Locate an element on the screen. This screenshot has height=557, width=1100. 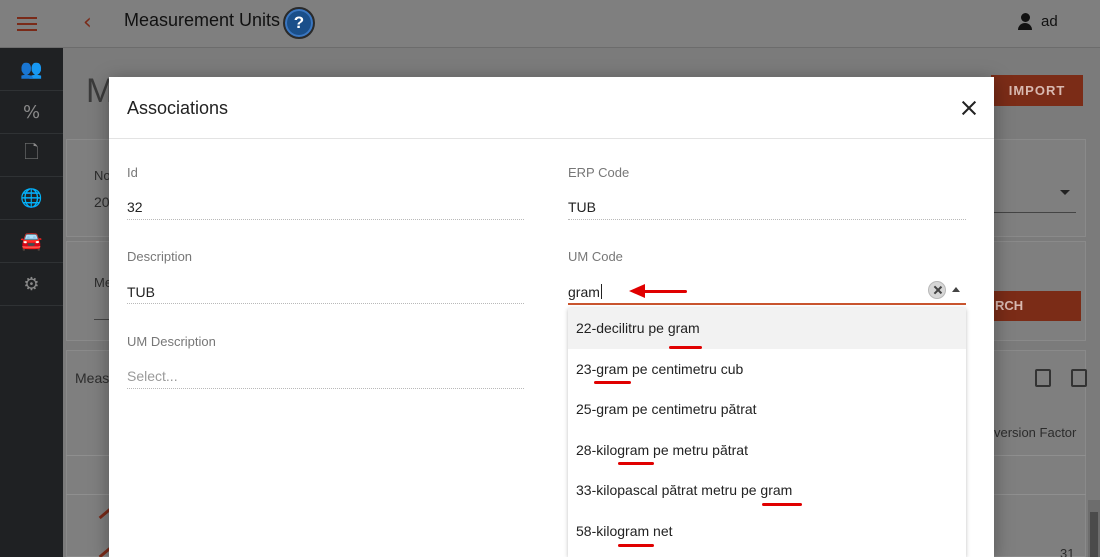
sidebar: 👥 % 🗋 🌐 🚘 ⚙ is located at coordinates (31, 302).